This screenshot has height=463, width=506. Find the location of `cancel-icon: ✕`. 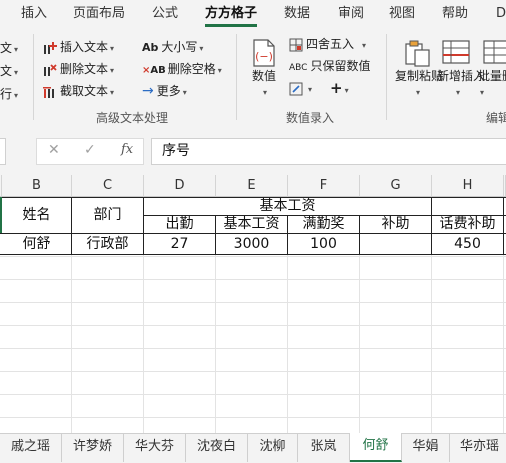

cancel-icon: ✕ is located at coordinates (54, 150).